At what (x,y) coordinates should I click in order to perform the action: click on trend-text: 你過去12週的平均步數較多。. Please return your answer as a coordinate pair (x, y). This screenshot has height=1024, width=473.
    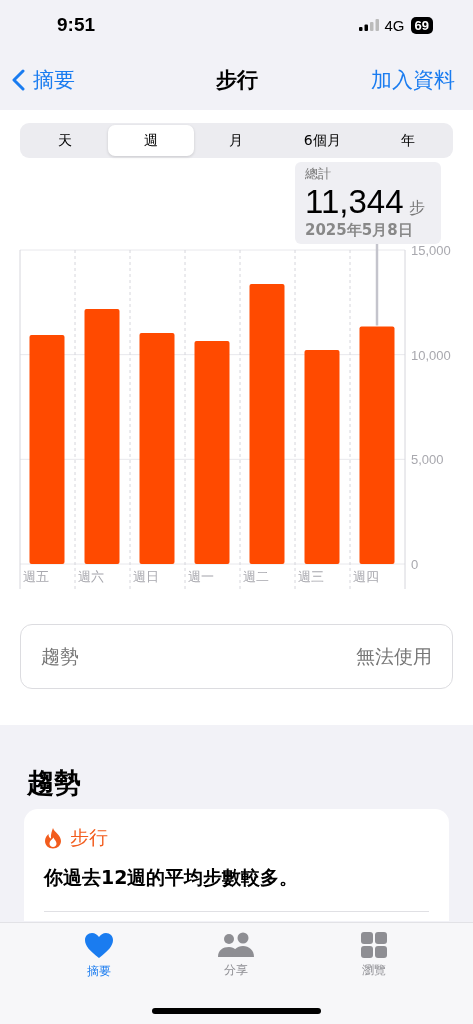
    Looking at the image, I should click on (172, 877).